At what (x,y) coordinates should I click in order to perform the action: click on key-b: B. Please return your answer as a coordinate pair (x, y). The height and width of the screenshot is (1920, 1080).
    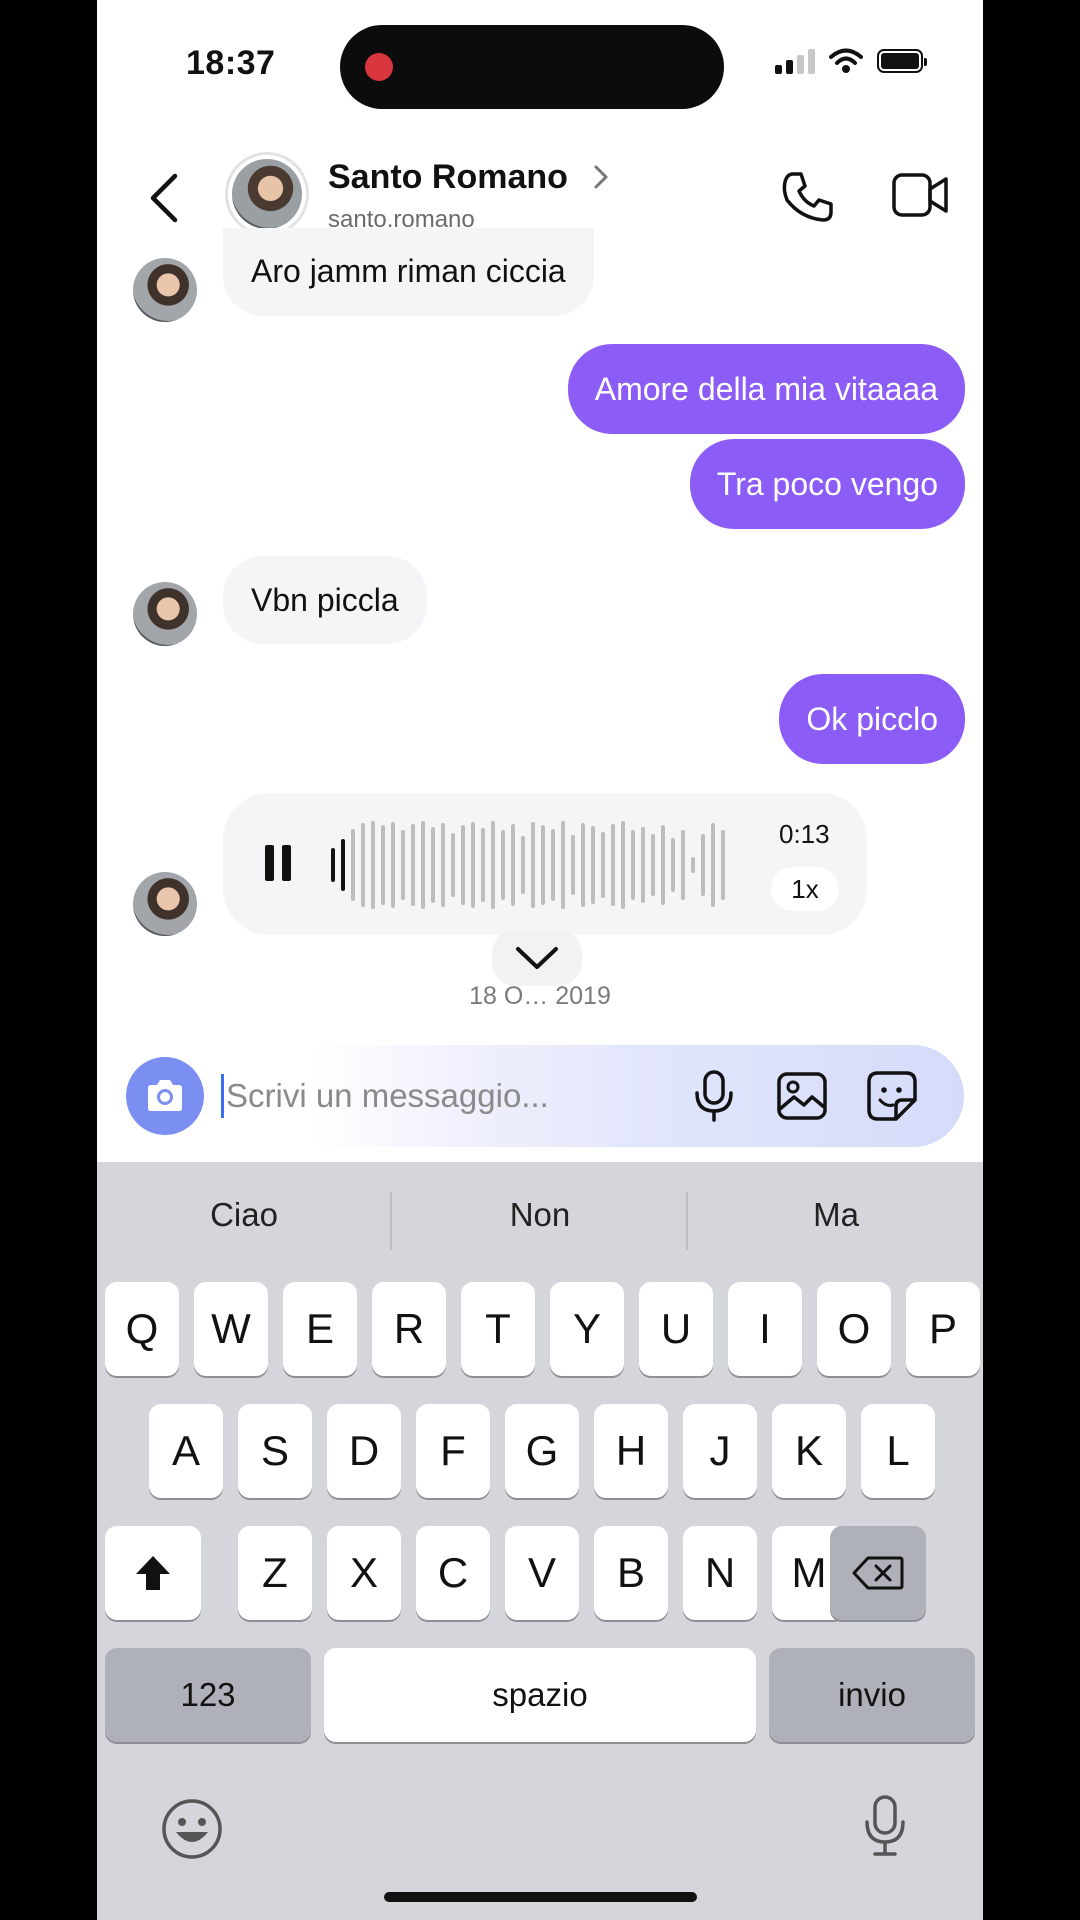
    Looking at the image, I should click on (631, 1573).